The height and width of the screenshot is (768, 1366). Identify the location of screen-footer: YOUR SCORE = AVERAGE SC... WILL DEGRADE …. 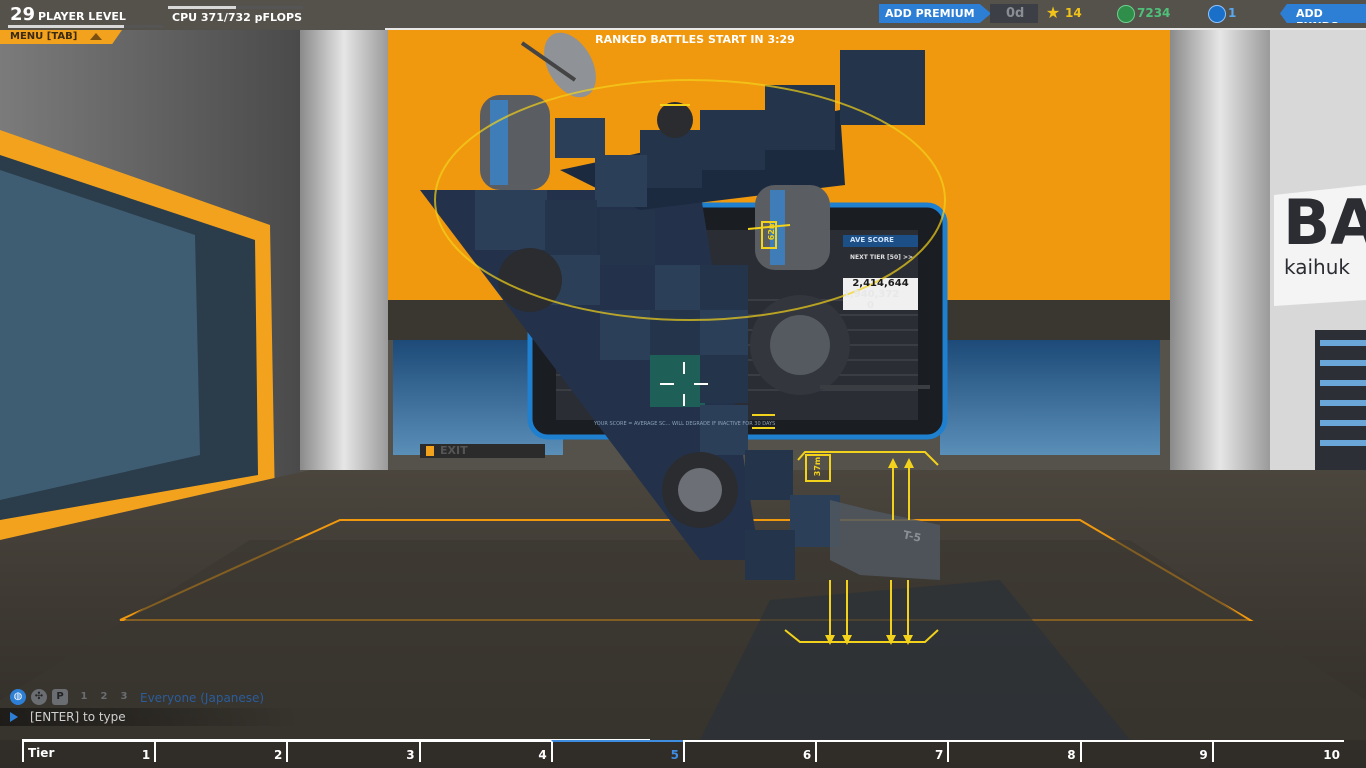
(685, 424).